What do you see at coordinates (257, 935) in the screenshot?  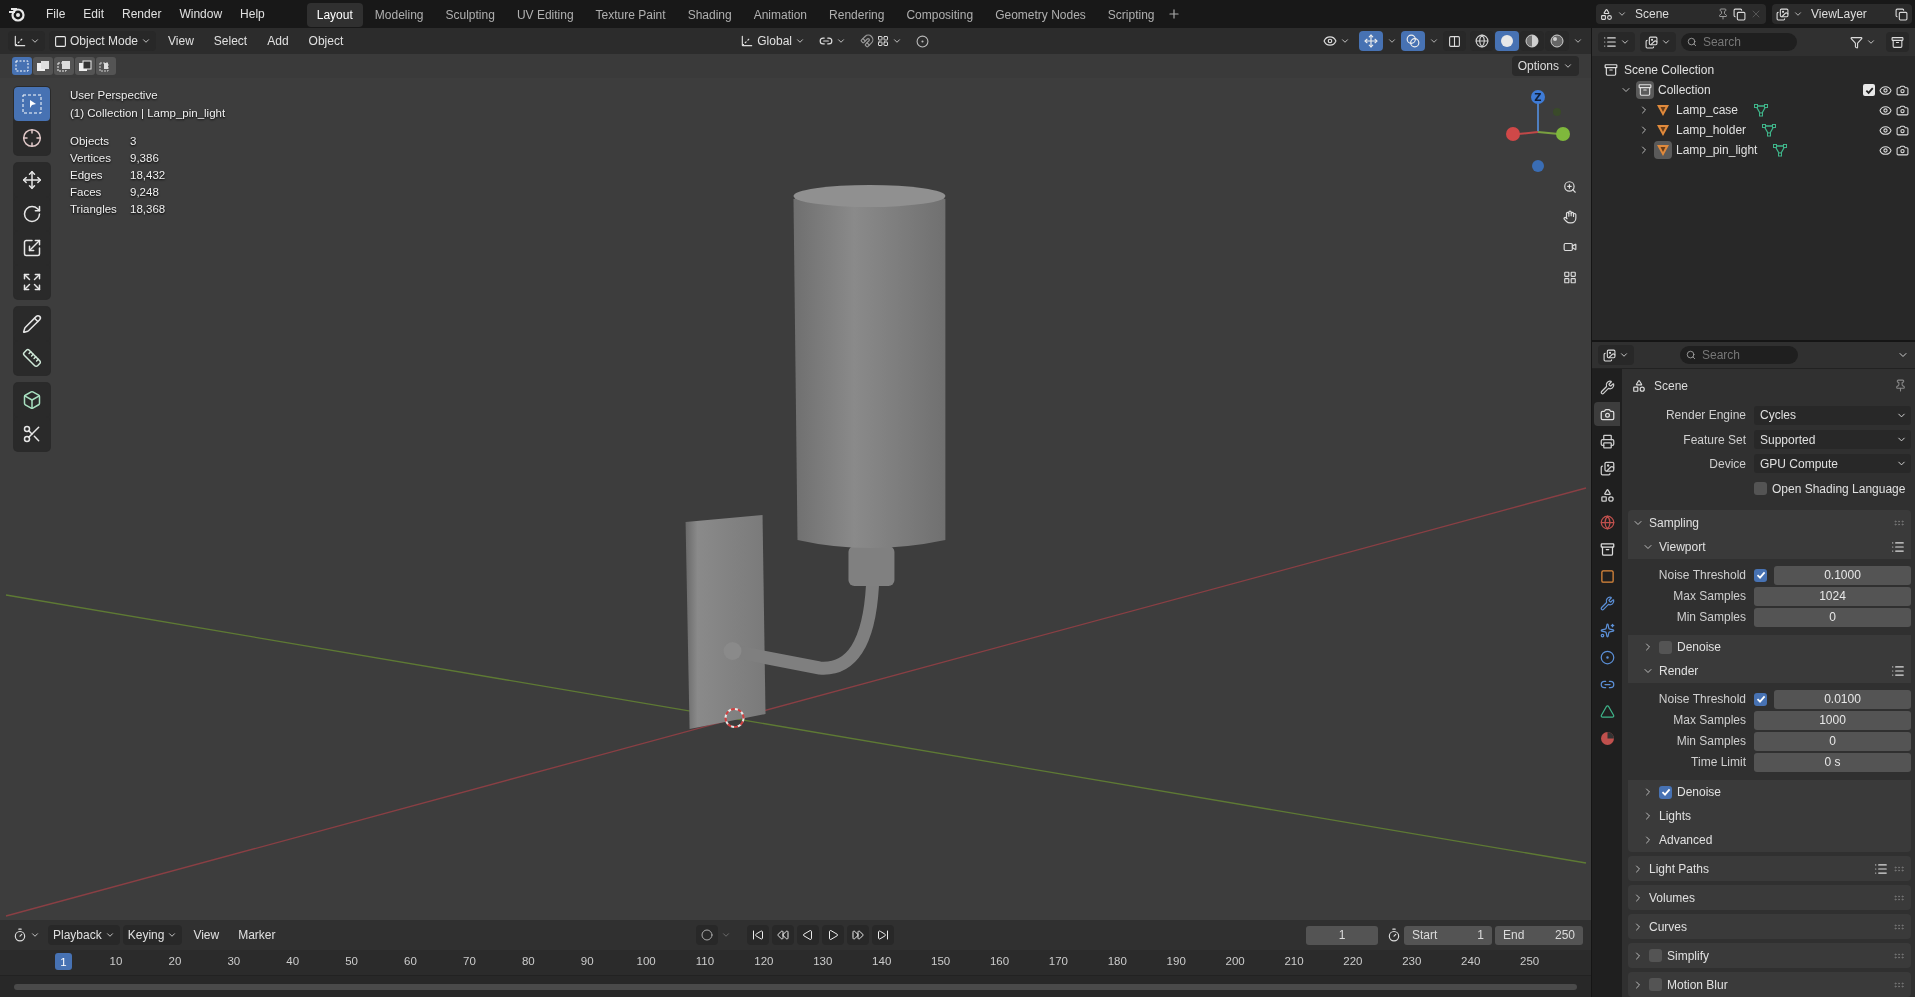 I see `menu-item: Marker` at bounding box center [257, 935].